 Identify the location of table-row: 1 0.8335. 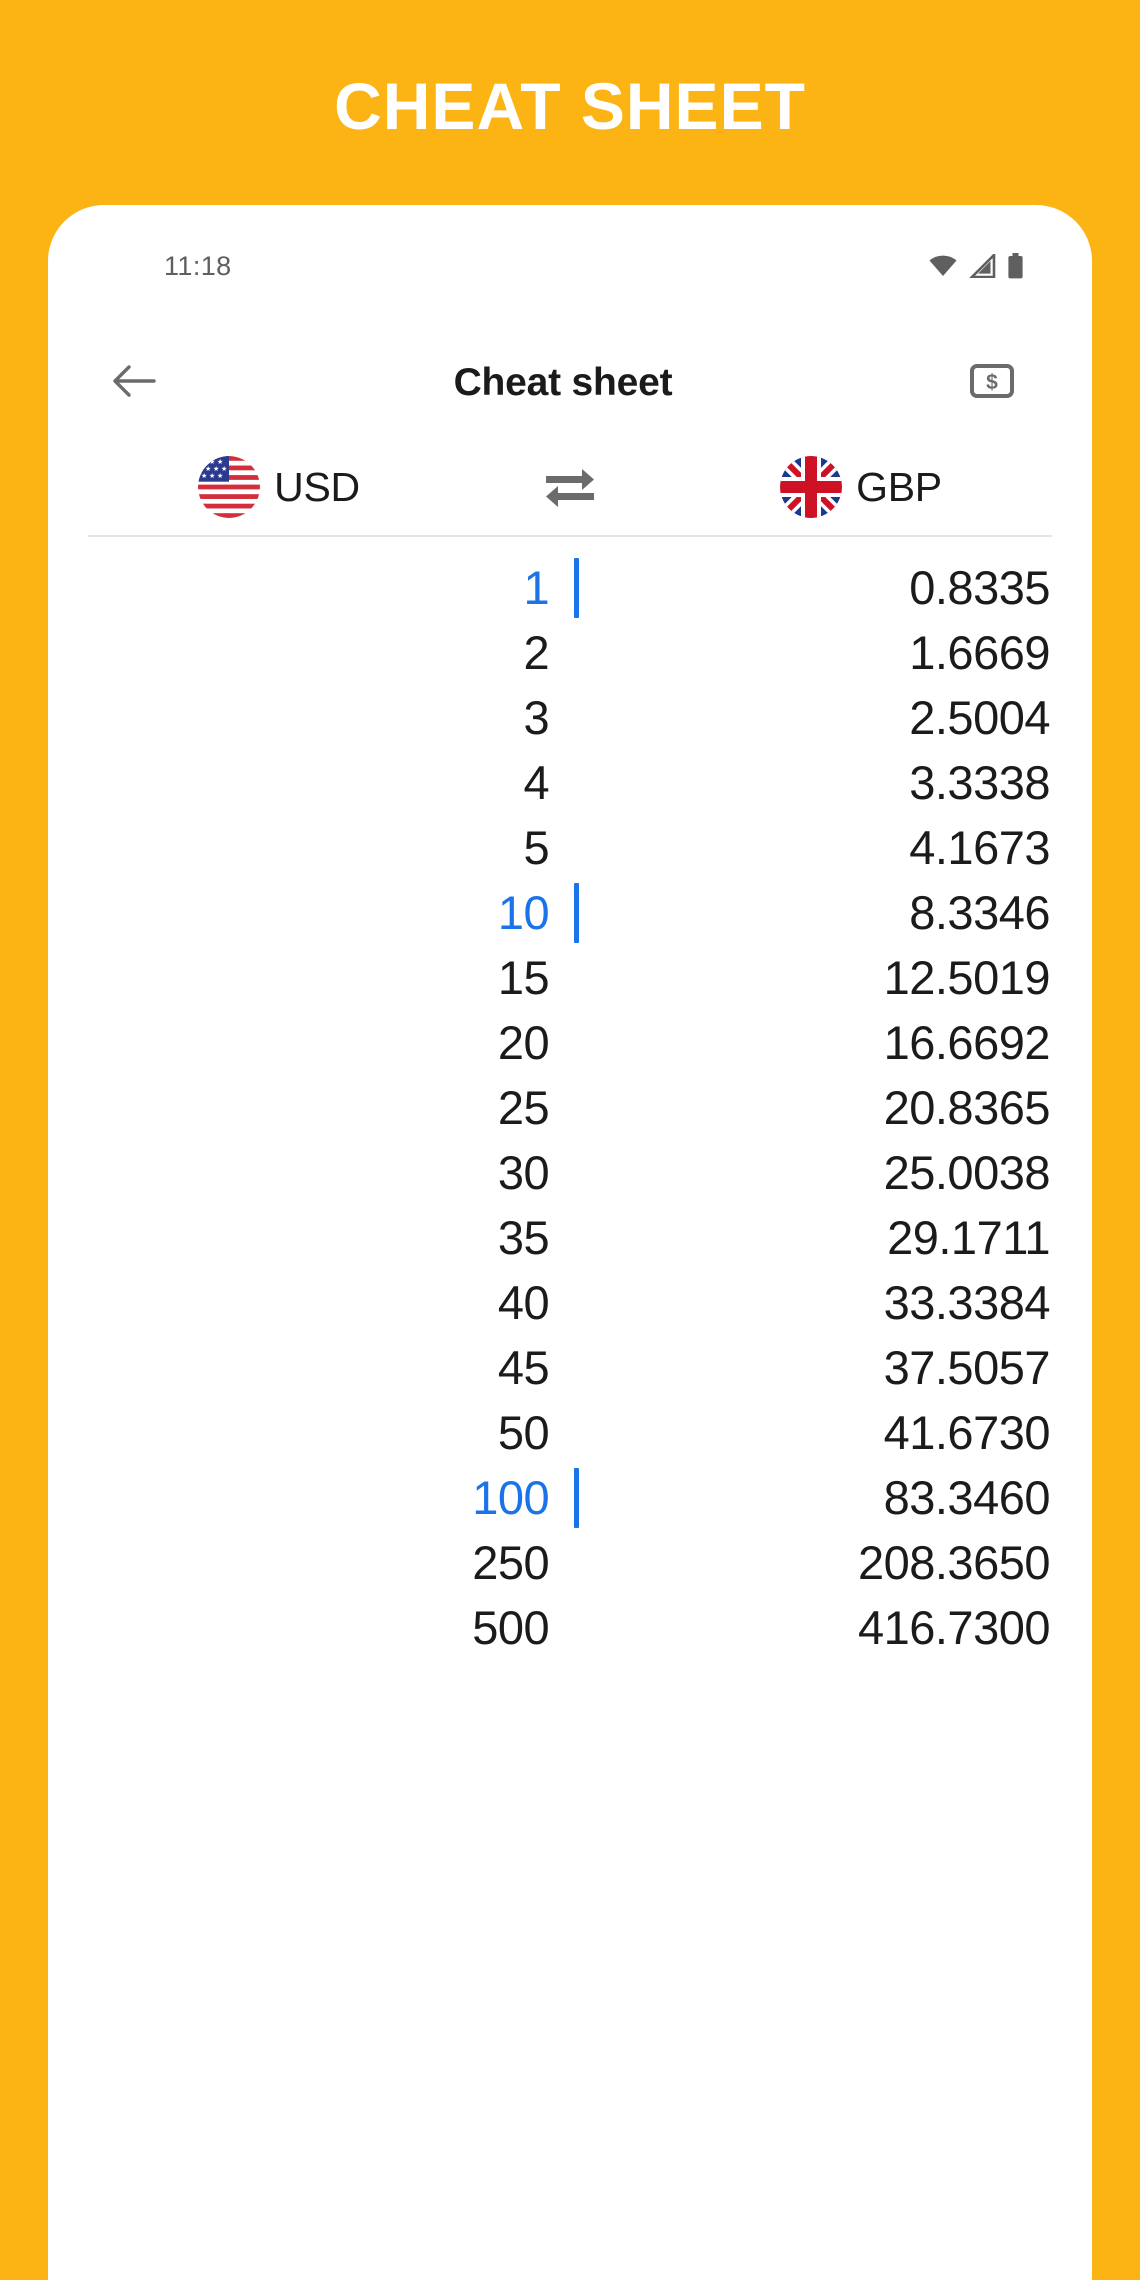
(570, 587).